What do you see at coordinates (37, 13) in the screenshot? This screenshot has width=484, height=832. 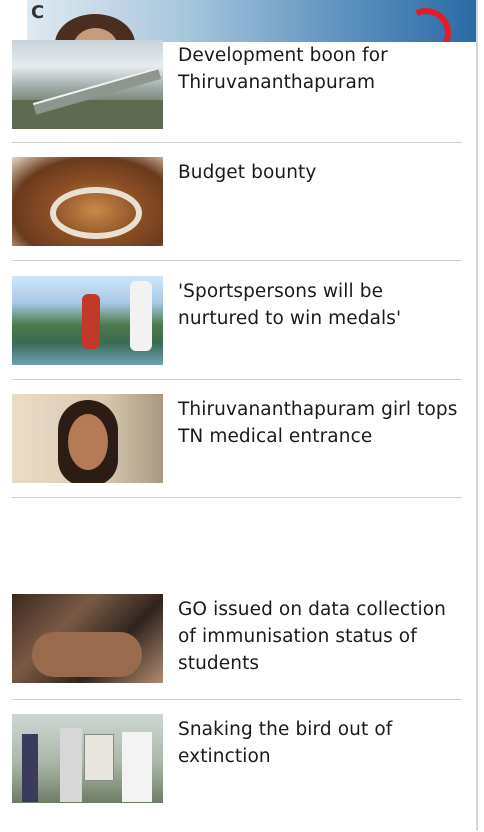 I see `refresh-icon: C` at bounding box center [37, 13].